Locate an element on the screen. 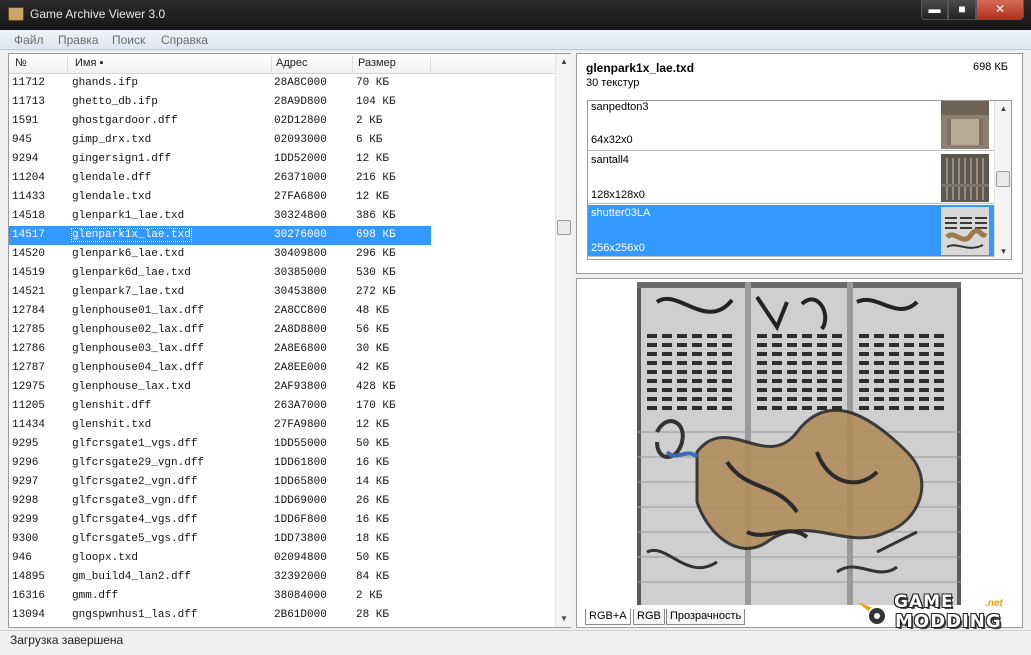 This screenshot has width=1031, height=655. table-row: 13094 gngspwnhus1_las.dff 2B61D000 28 КБ is located at coordinates (282, 615).